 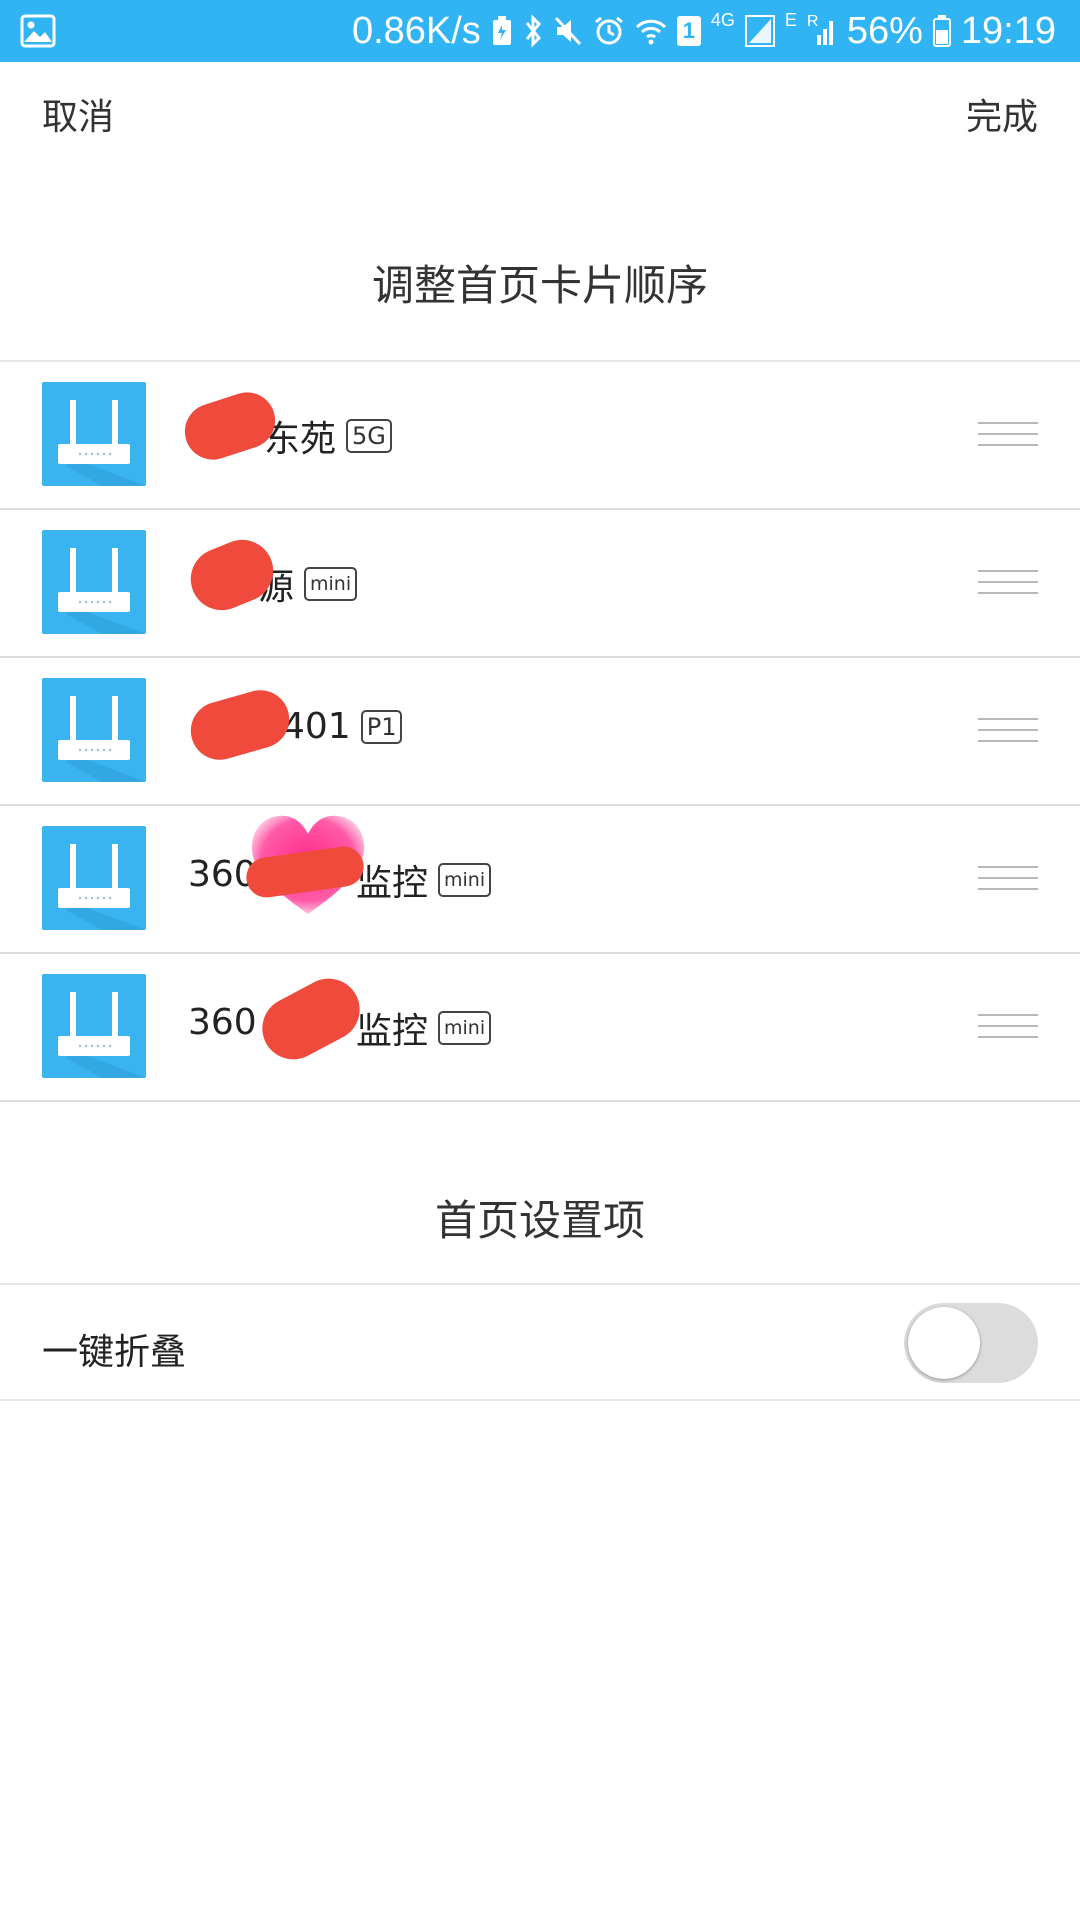 I want to click on signal-e-icon: R, so click(x=822, y=30).